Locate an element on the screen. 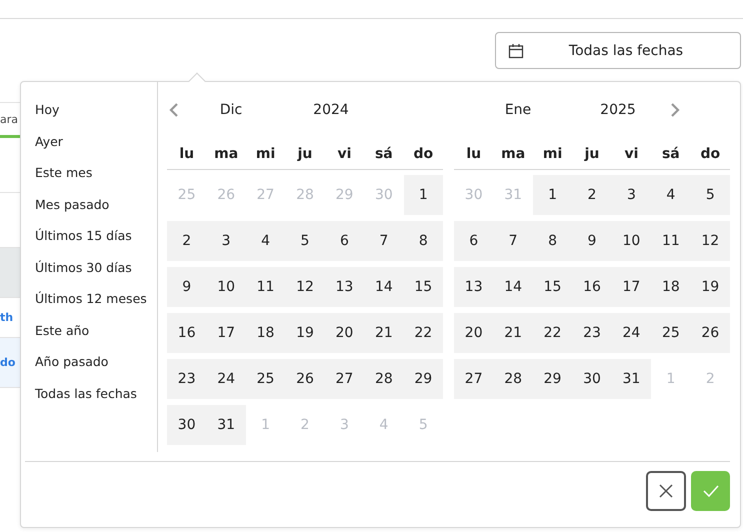 The height and width of the screenshot is (532, 743). calendar-icon is located at coordinates (516, 50).